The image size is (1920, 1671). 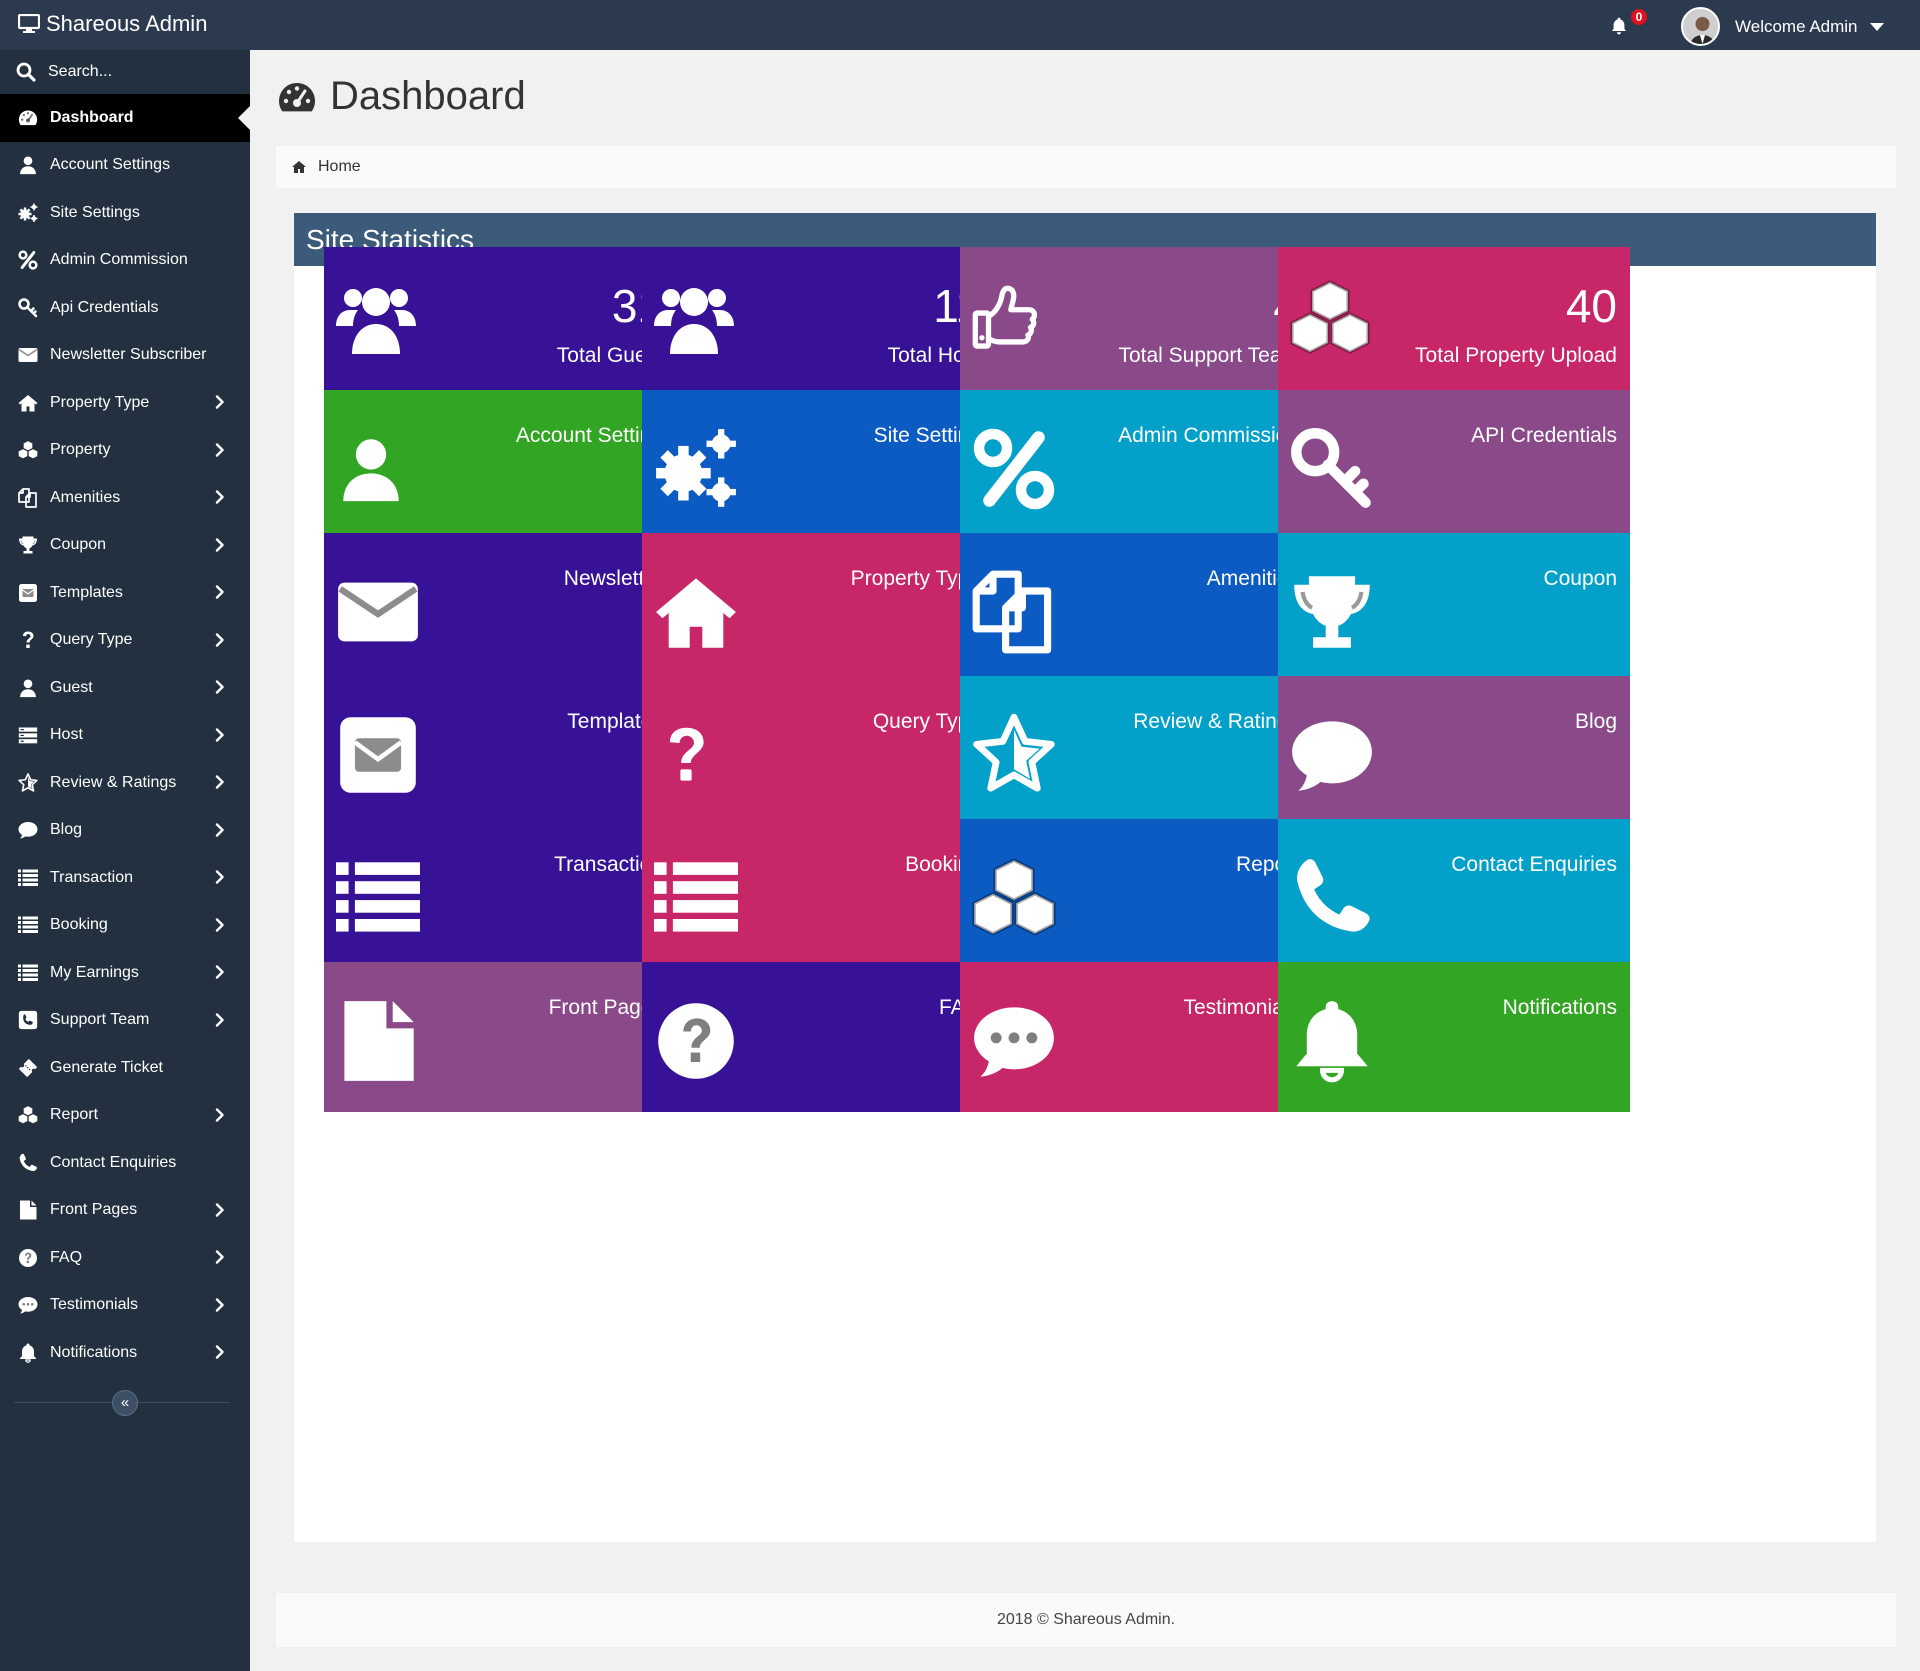 I want to click on tile-transaction: Transaction, so click(x=500, y=894).